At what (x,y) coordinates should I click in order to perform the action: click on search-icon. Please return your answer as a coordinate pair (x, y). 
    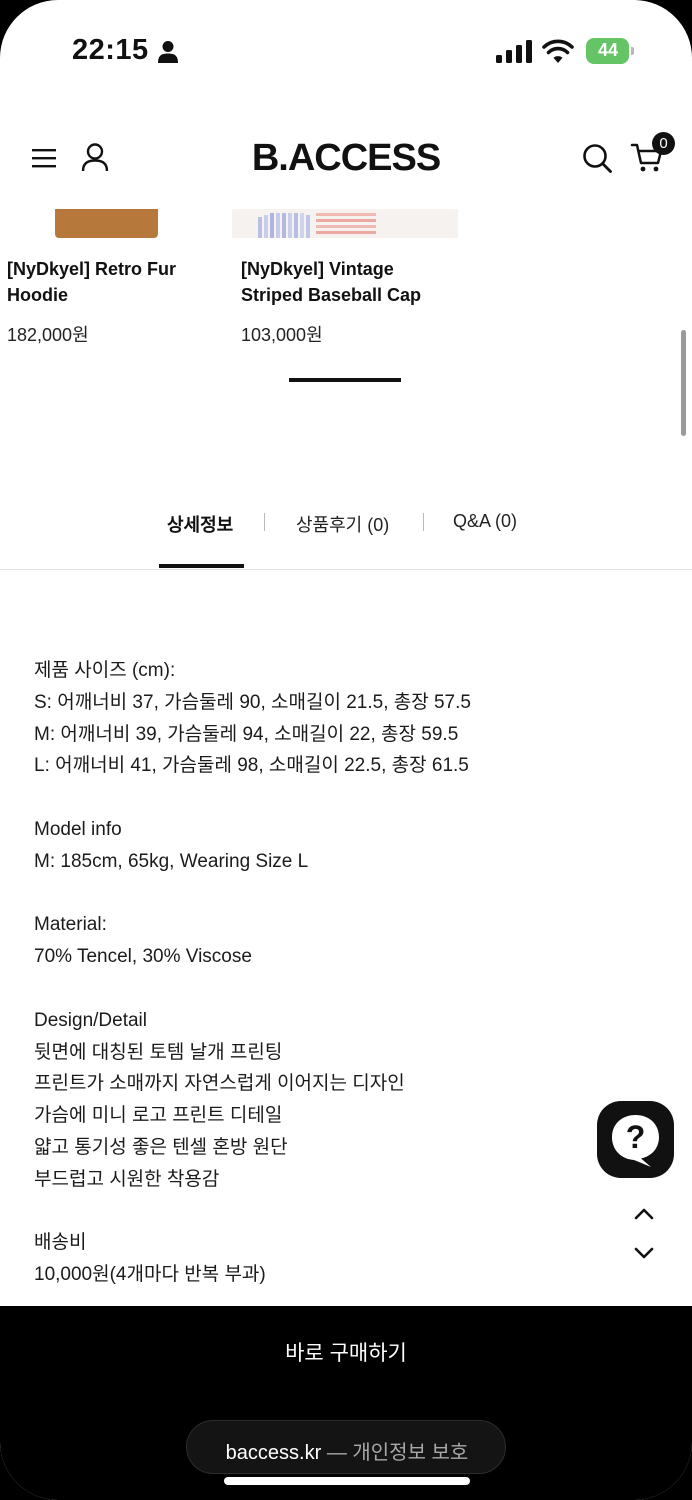
    Looking at the image, I should click on (597, 158).